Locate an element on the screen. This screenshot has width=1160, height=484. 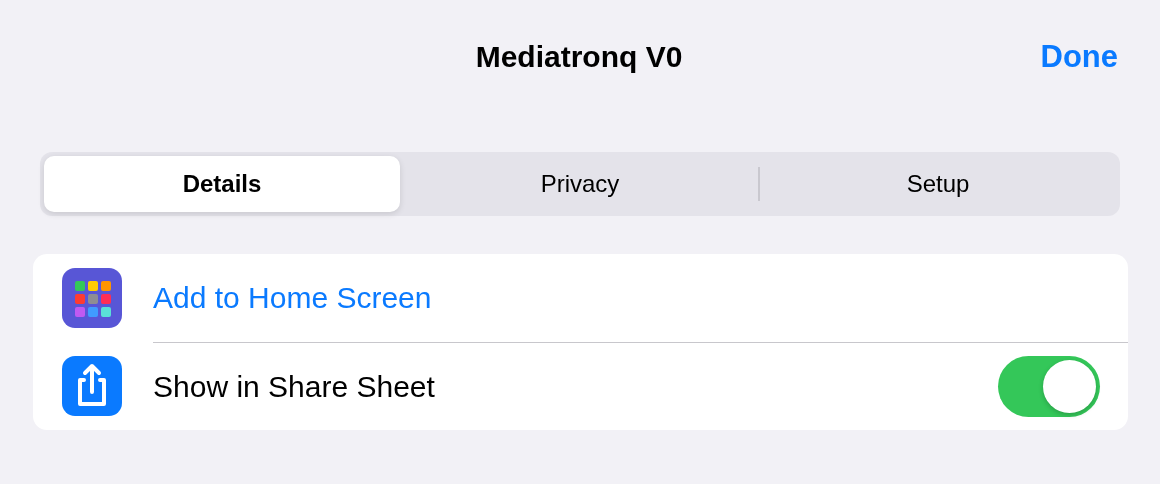
done-button: Done is located at coordinates (1079, 57).